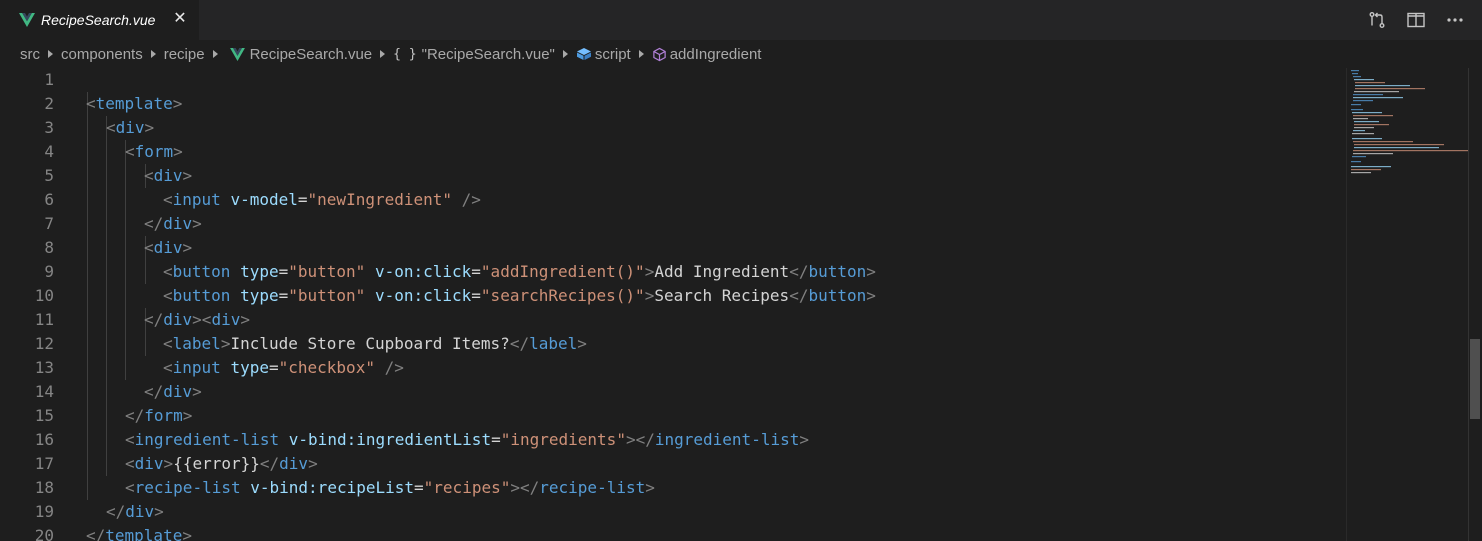 This screenshot has width=1482, height=541. I want to click on module-icon, so click(584, 54).